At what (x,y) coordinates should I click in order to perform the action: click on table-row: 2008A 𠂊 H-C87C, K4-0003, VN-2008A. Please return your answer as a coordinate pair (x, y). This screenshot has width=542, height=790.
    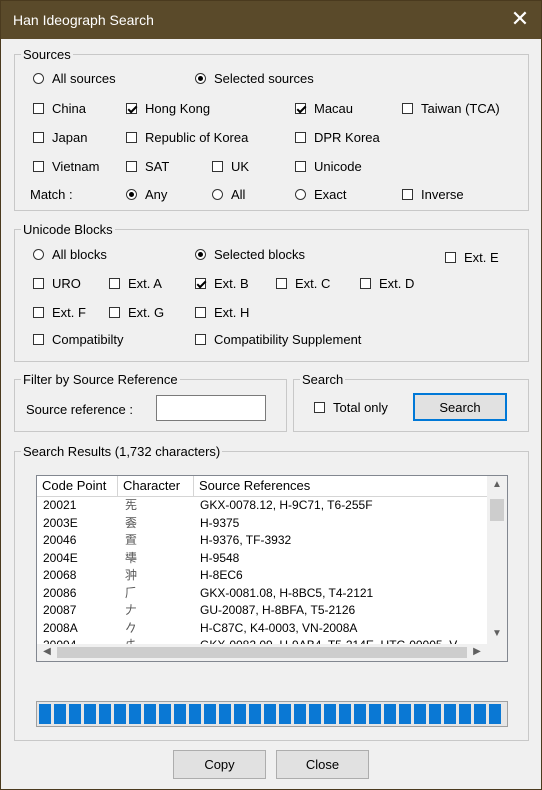
    Looking at the image, I should click on (262, 629).